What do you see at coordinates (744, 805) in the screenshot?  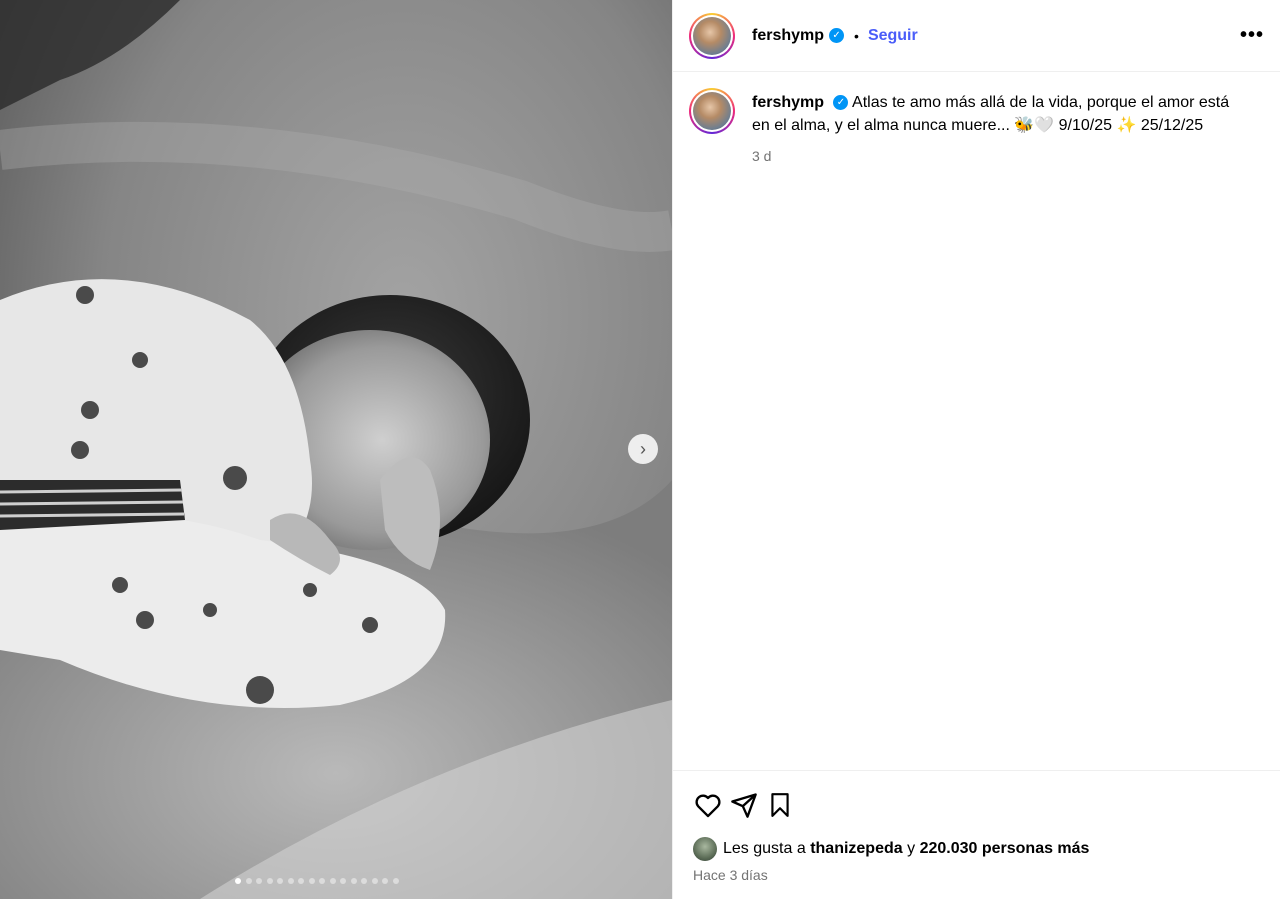 I see `send-icon` at bounding box center [744, 805].